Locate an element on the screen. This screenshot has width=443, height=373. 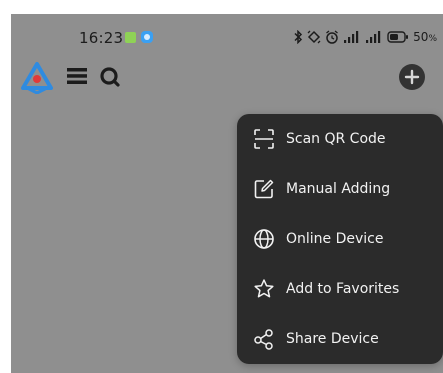
menu-item-share-device: Share Device is located at coordinates (340, 339).